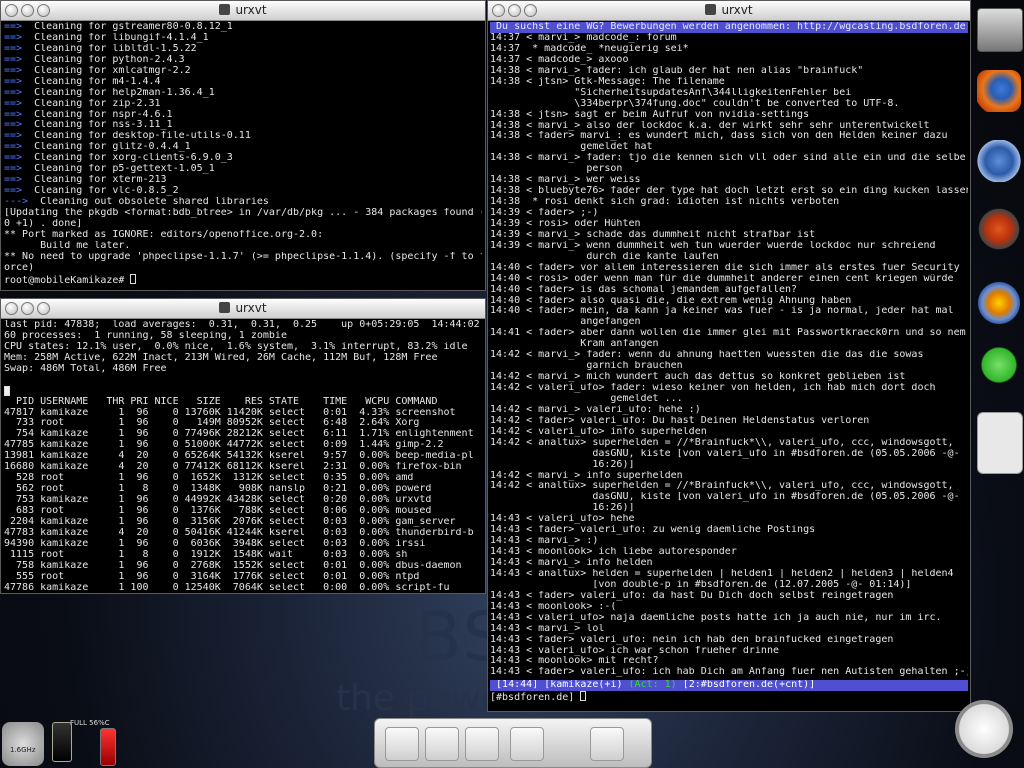 This screenshot has height=768, width=1024. I want to click on gaim-icon, so click(1000, 443).